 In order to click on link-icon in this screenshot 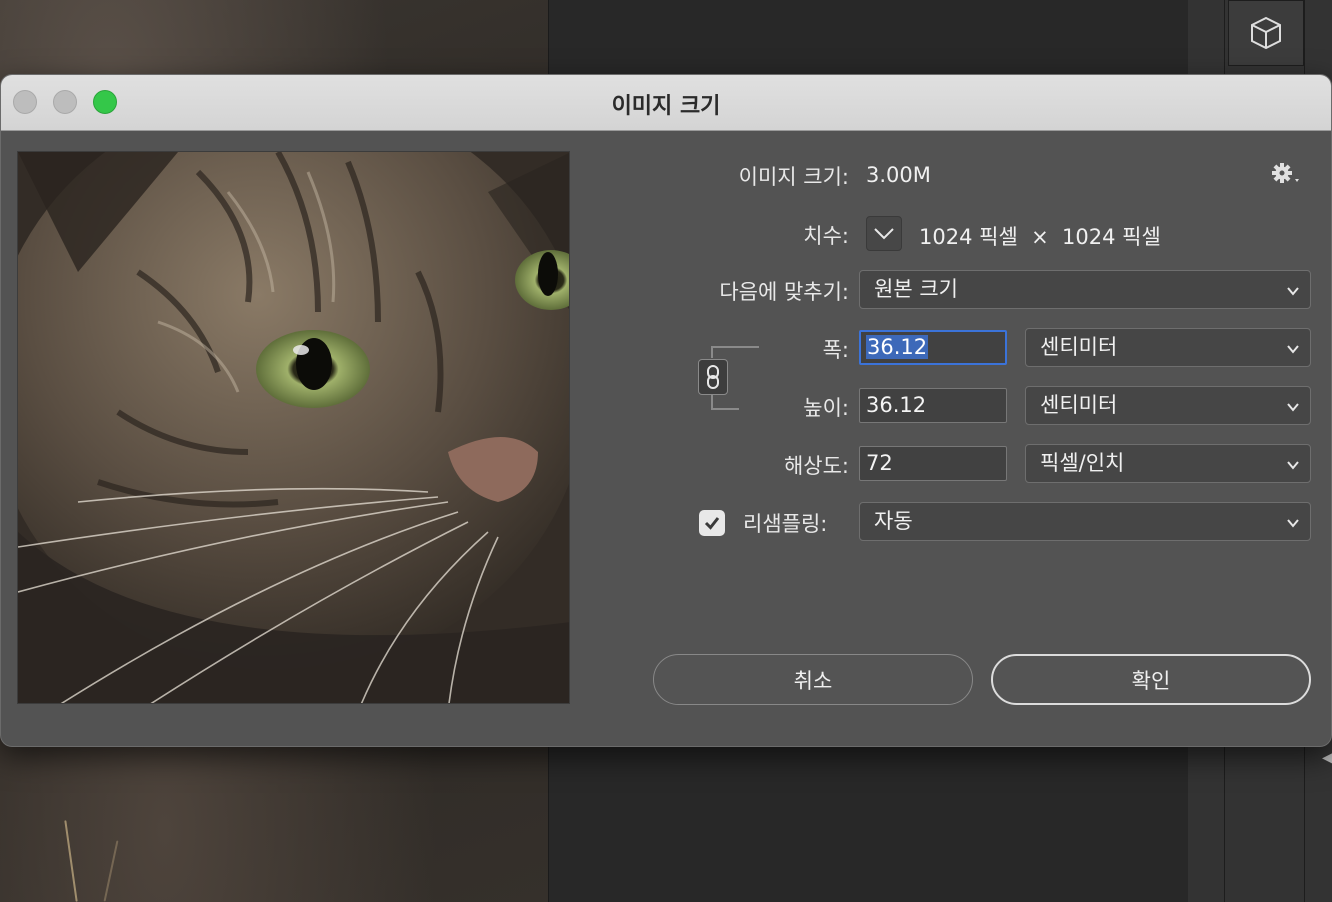, I will do `click(713, 377)`.